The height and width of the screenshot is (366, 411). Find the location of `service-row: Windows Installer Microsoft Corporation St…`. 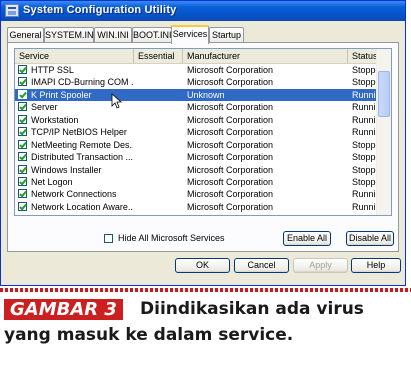

service-row: Windows Installer Microsoft Corporation St… is located at coordinates (198, 170).